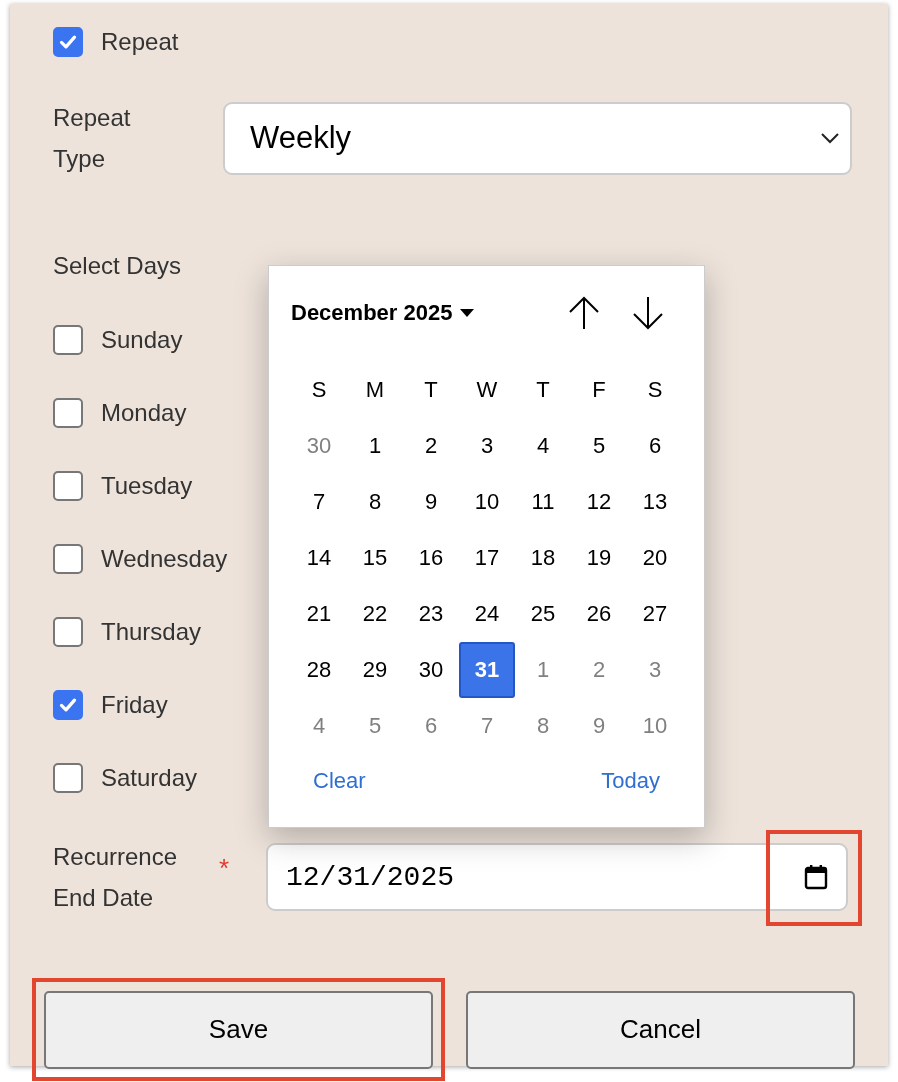 The image size is (898, 1082). Describe the element at coordinates (375, 670) in the screenshot. I see `calendar-day: 29` at that location.